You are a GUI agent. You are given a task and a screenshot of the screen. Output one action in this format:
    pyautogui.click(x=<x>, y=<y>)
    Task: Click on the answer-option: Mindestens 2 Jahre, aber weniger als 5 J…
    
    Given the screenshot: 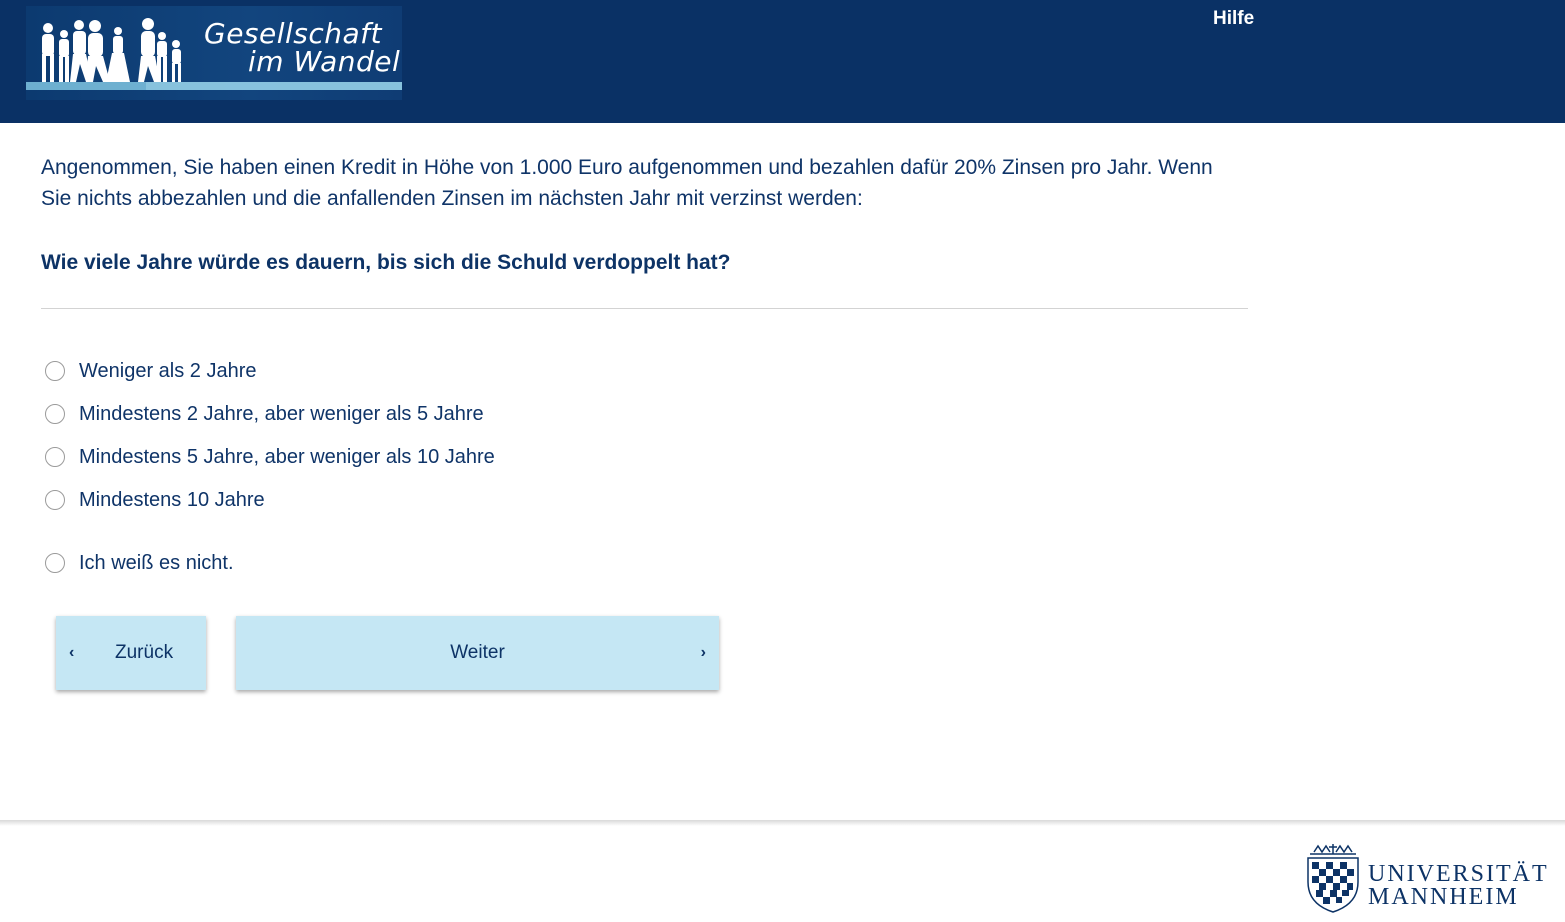 What is the action you would take?
    pyautogui.click(x=264, y=414)
    